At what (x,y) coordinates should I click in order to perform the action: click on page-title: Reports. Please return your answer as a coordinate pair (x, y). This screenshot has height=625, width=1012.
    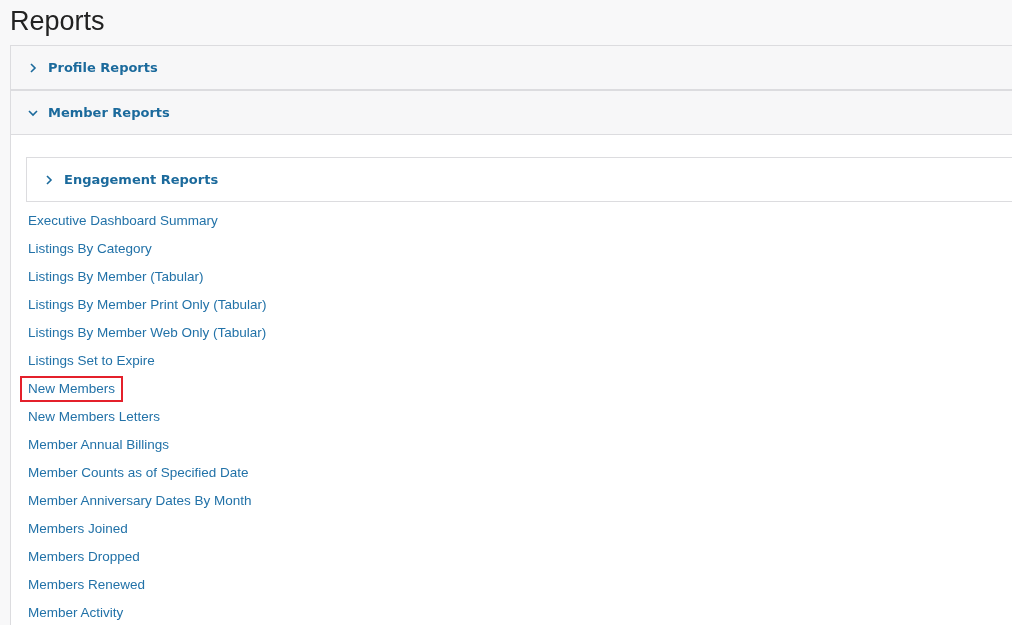
    Looking at the image, I should click on (57, 21).